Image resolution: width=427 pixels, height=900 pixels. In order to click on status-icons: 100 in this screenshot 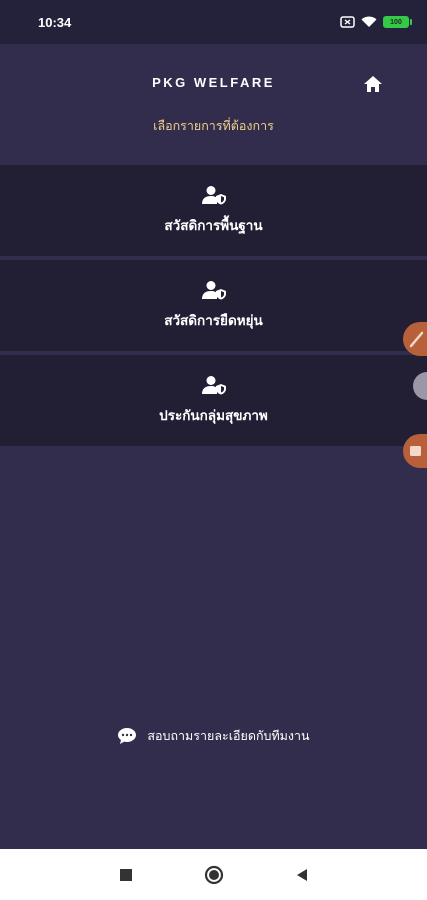, I will do `click(376, 22)`.